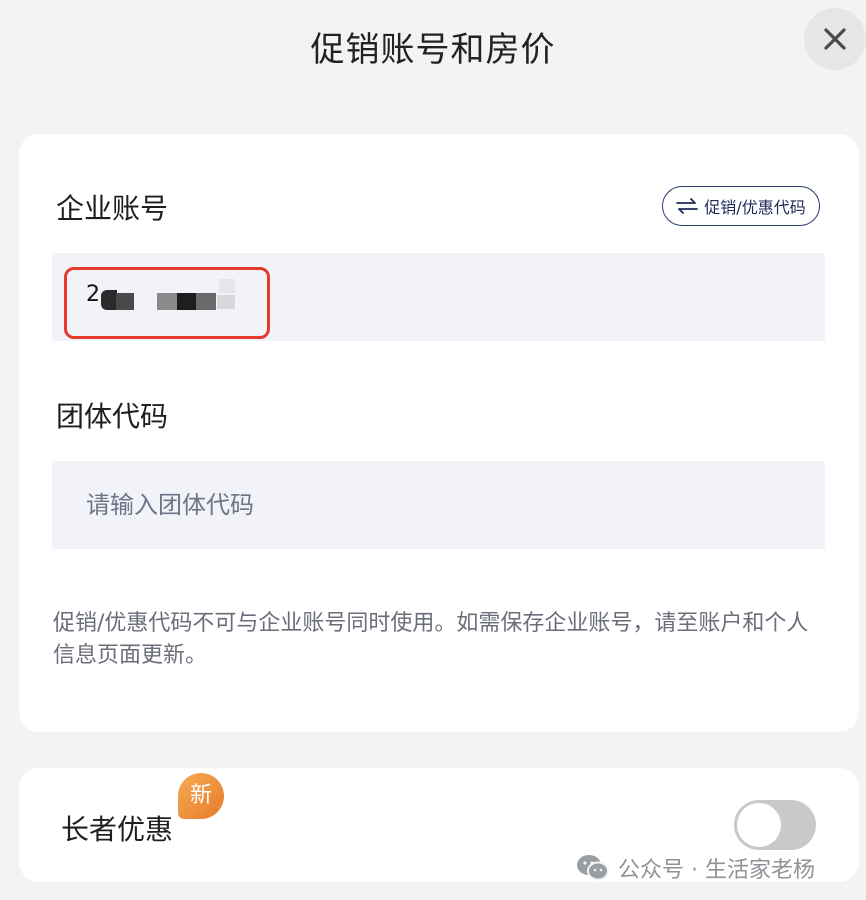  I want to click on watermark: 公众号 · 生活家老杨, so click(695, 868).